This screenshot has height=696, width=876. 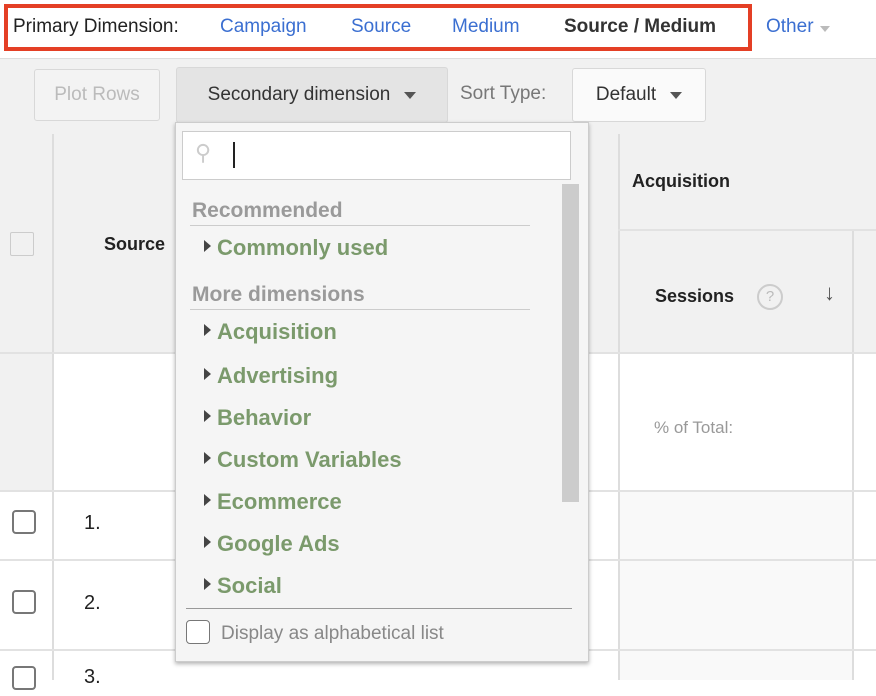 I want to click on sort-type-select: Default, so click(x=639, y=95).